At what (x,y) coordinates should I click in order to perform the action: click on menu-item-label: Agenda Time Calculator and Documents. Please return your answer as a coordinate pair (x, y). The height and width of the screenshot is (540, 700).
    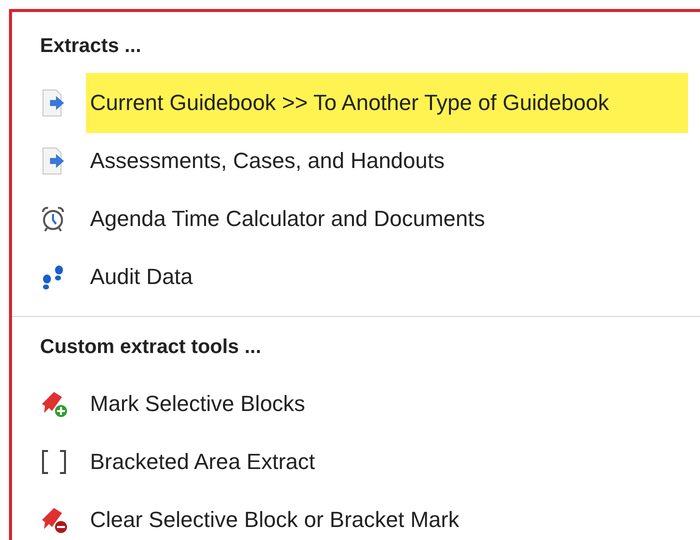
    Looking at the image, I should click on (287, 219).